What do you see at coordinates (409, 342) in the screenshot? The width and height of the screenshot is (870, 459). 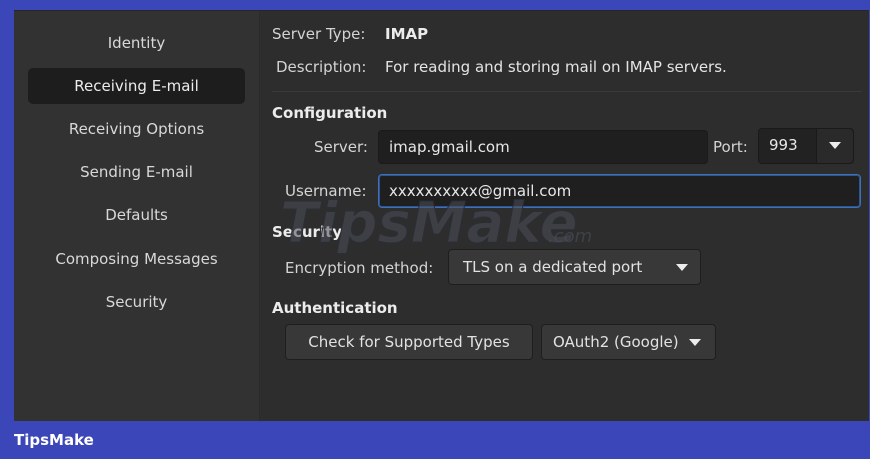 I see `check-supported-types-button: Check for Supported Types` at bounding box center [409, 342].